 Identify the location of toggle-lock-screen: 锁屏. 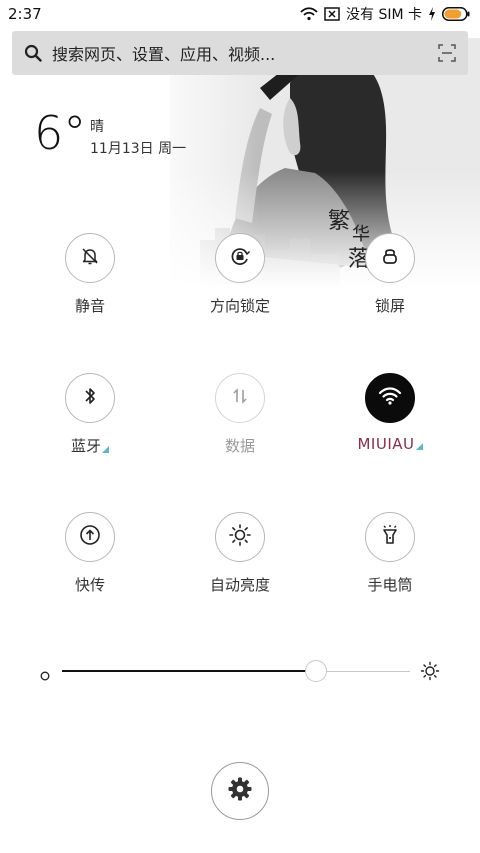
(390, 274).